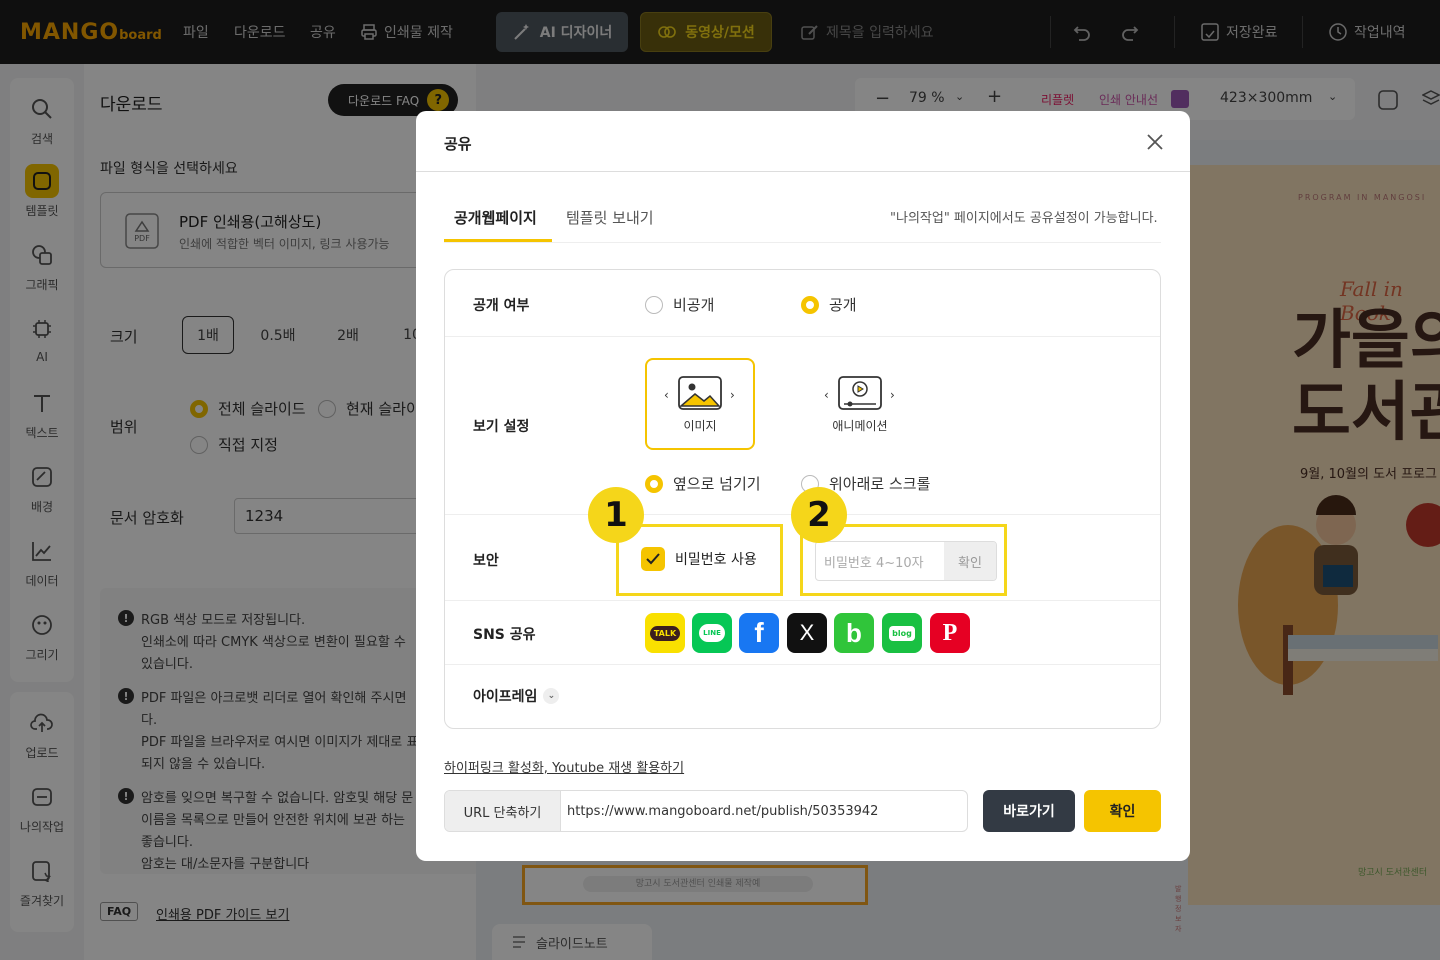  What do you see at coordinates (802, 242) in the screenshot?
I see `tab-divider` at bounding box center [802, 242].